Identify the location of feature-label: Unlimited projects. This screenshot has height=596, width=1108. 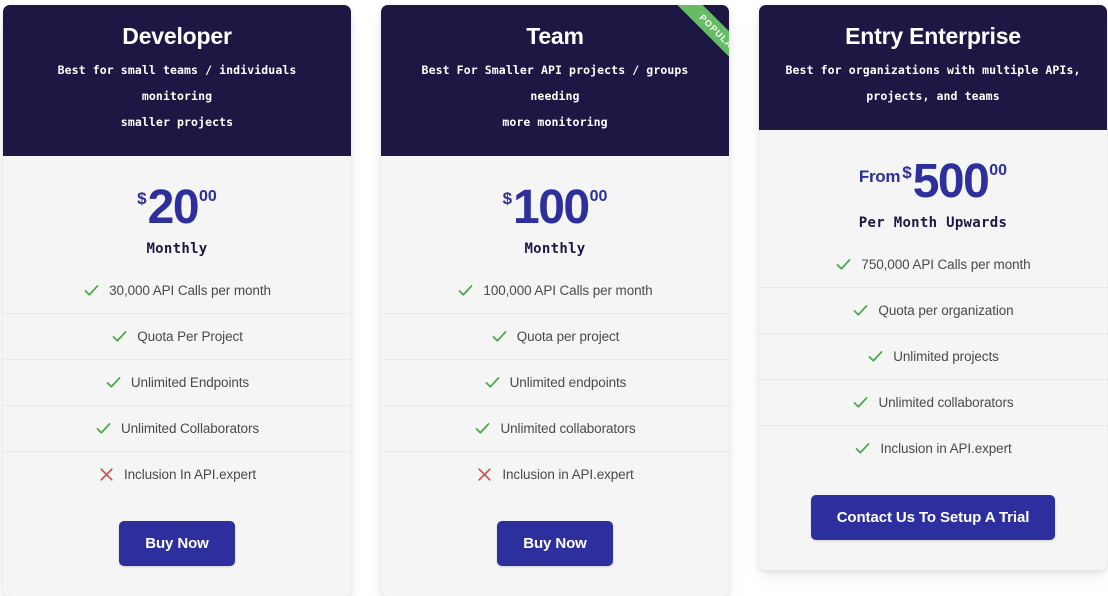
(946, 357).